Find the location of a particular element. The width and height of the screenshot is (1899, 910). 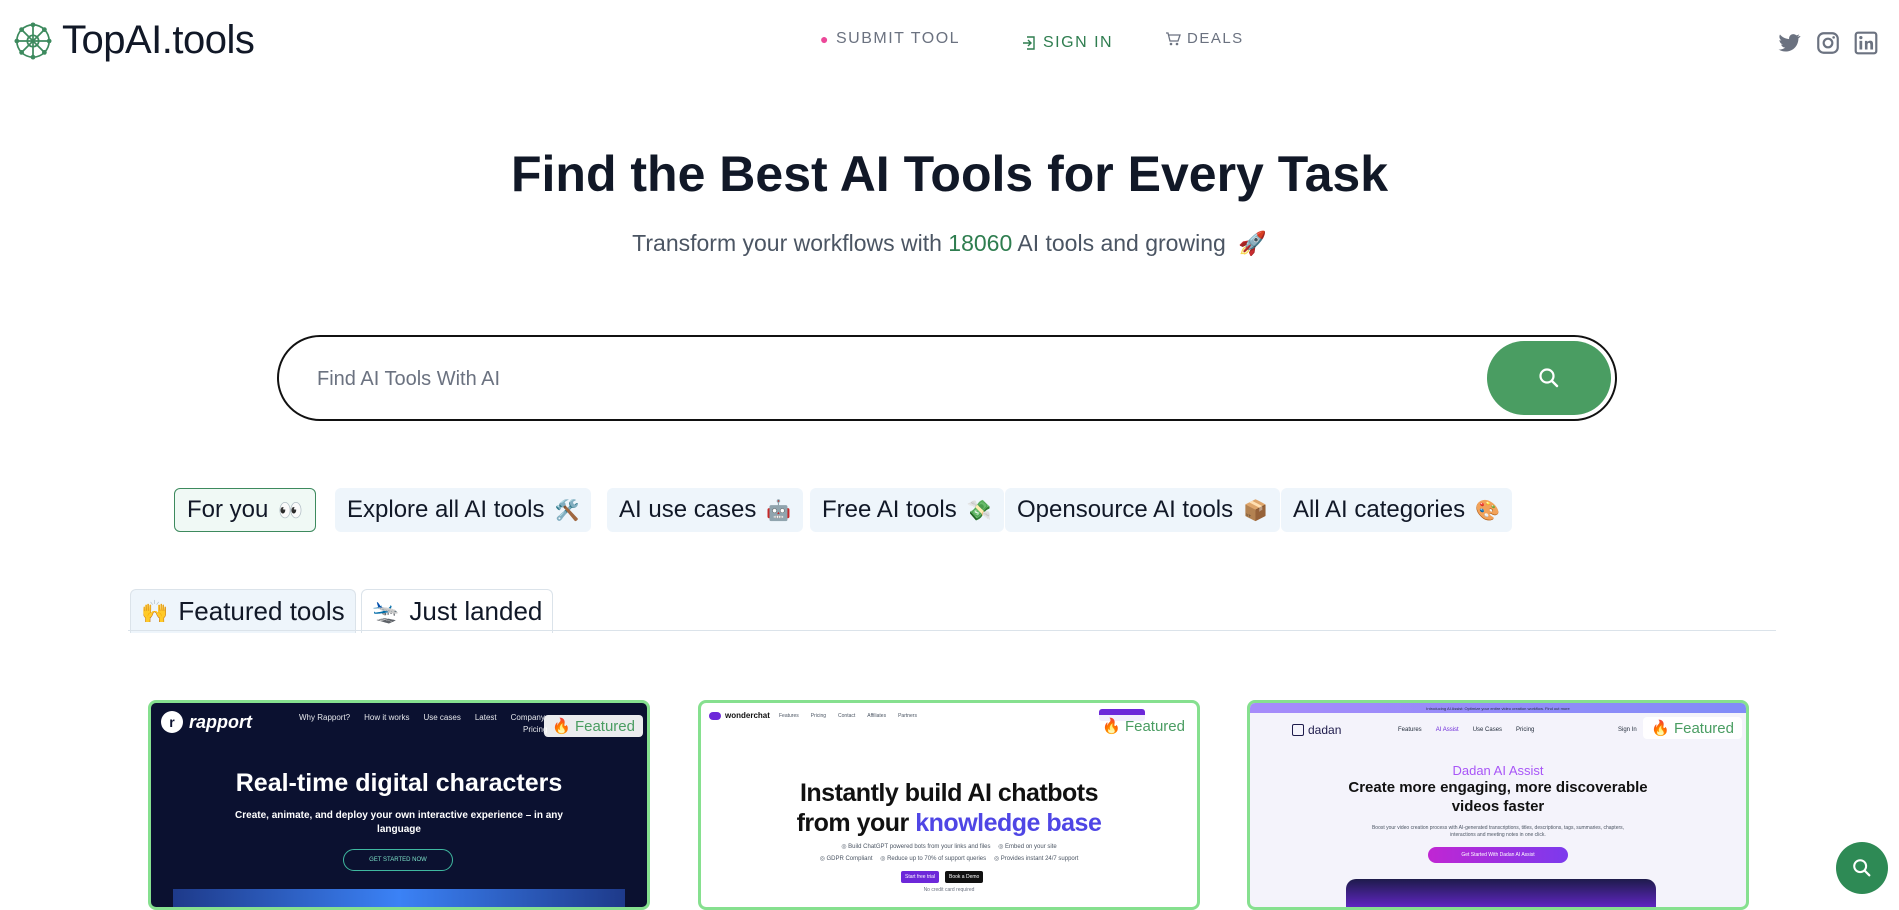

nav-deals: DEALS is located at coordinates (1204, 38).